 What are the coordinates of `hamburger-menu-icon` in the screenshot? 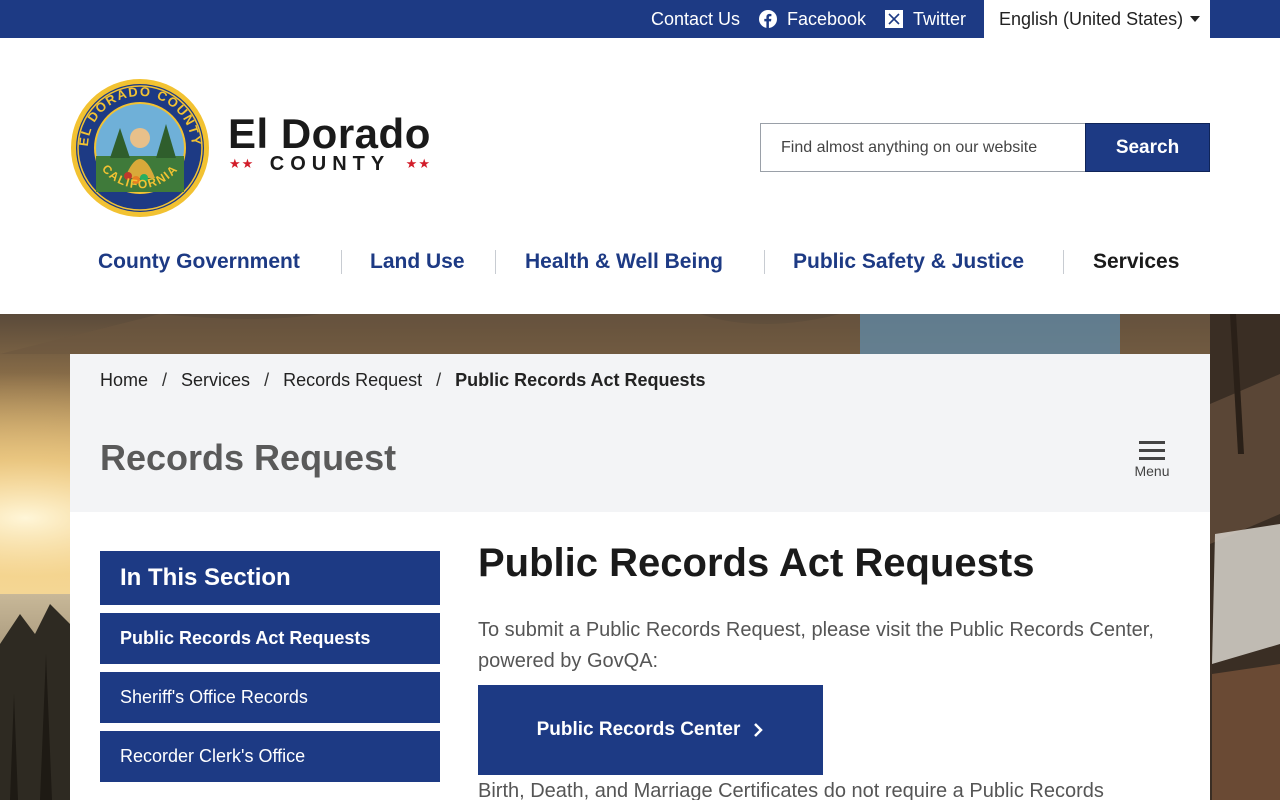 It's located at (1152, 449).